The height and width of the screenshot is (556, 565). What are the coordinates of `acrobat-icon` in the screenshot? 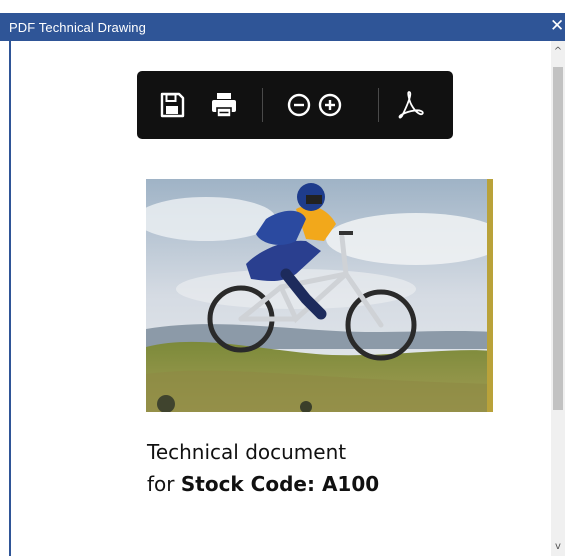 It's located at (411, 105).